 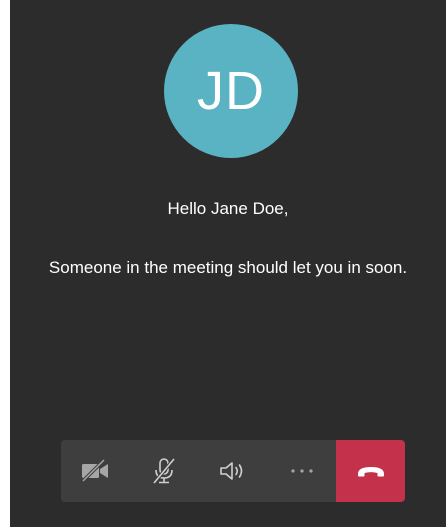 I want to click on hang-up-button, so click(x=370, y=471).